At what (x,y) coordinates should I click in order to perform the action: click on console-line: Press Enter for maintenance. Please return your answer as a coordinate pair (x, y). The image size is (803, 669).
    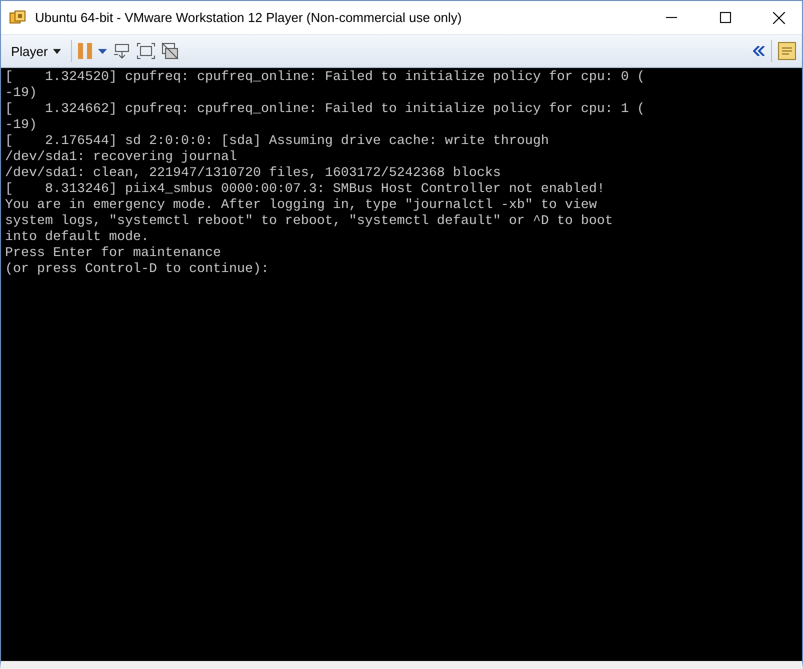
    Looking at the image, I should click on (113, 254).